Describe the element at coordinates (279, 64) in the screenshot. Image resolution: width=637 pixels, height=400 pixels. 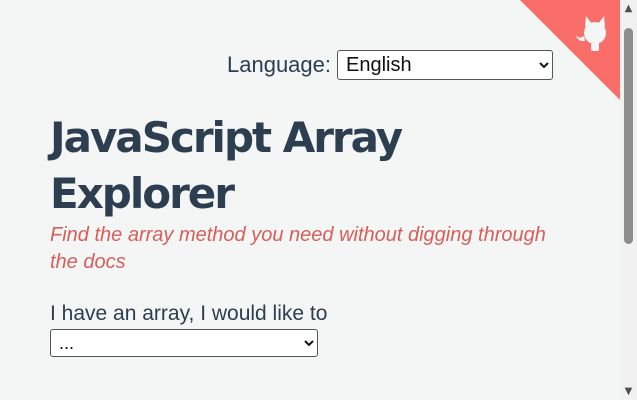
I see `language-label: Language:` at that location.